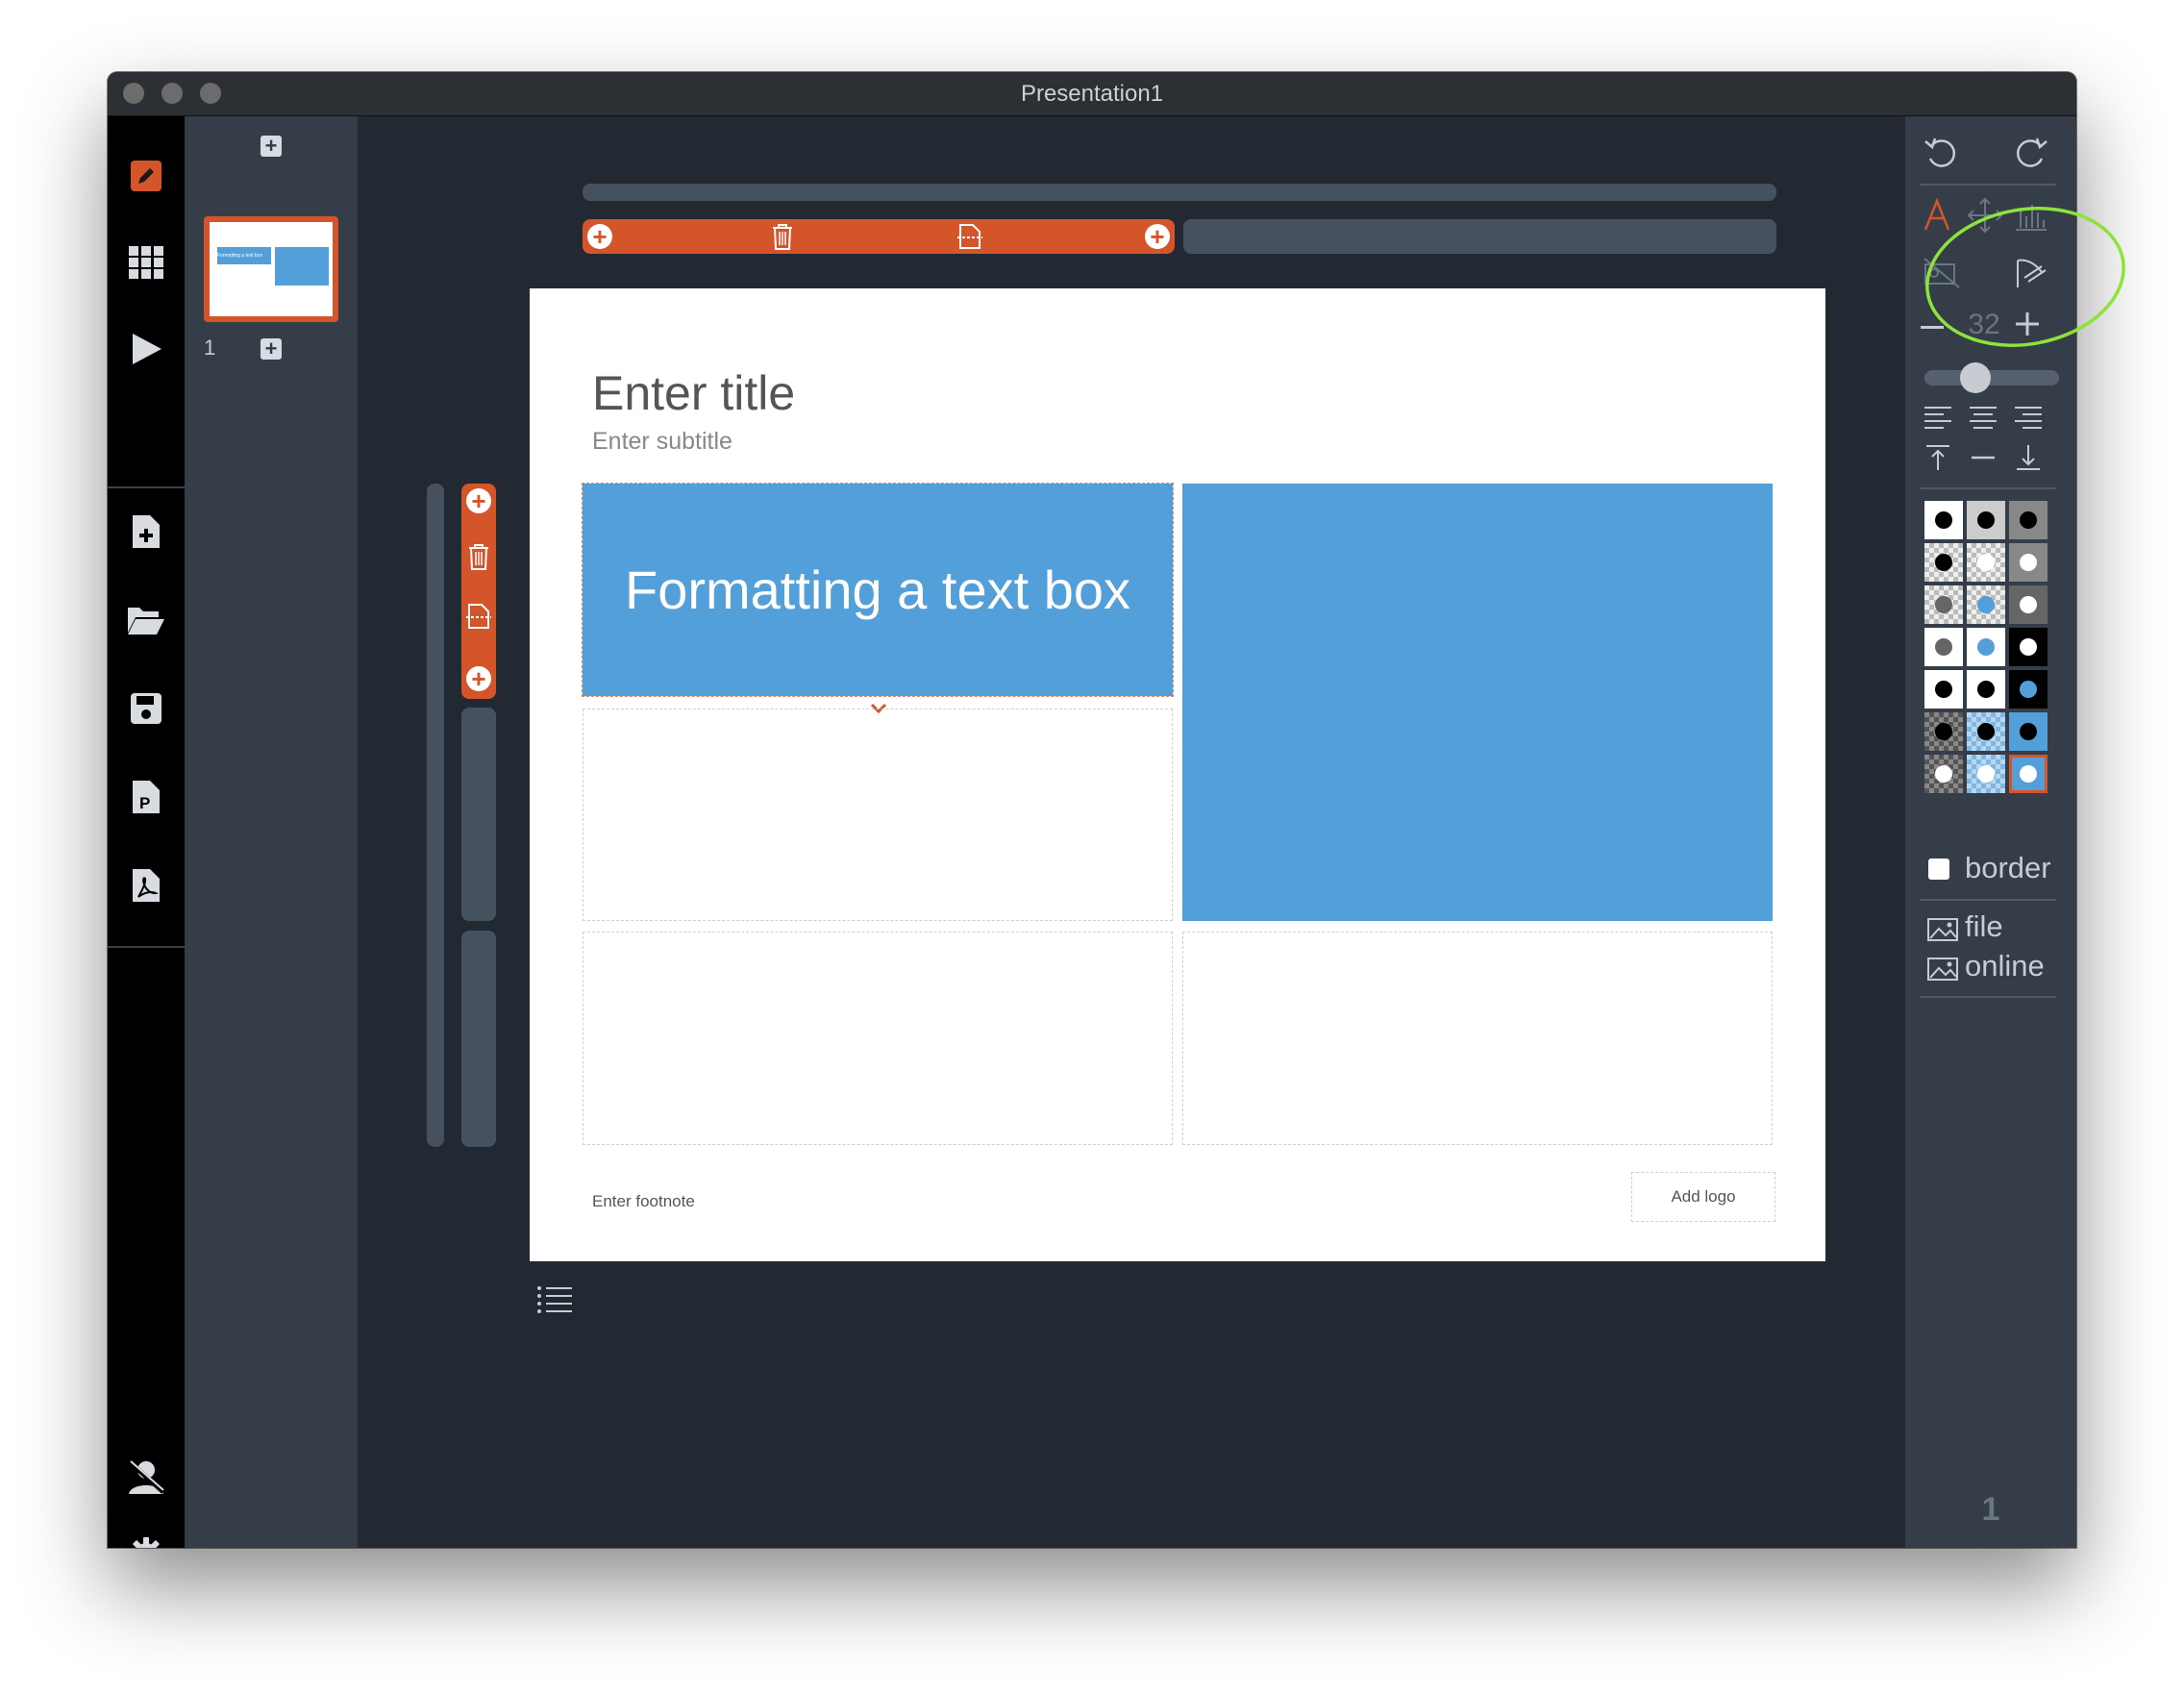 This screenshot has width=2184, height=1692. Describe the element at coordinates (1180, 192) in the screenshot. I see `layout-bar-top` at that location.